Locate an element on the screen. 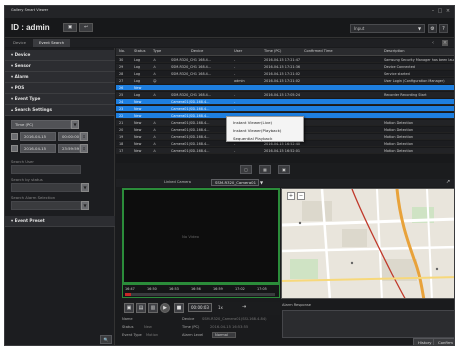 The image size is (458, 348). cell-time: 2016-04-15 17:21:36 is located at coordinates (282, 66).